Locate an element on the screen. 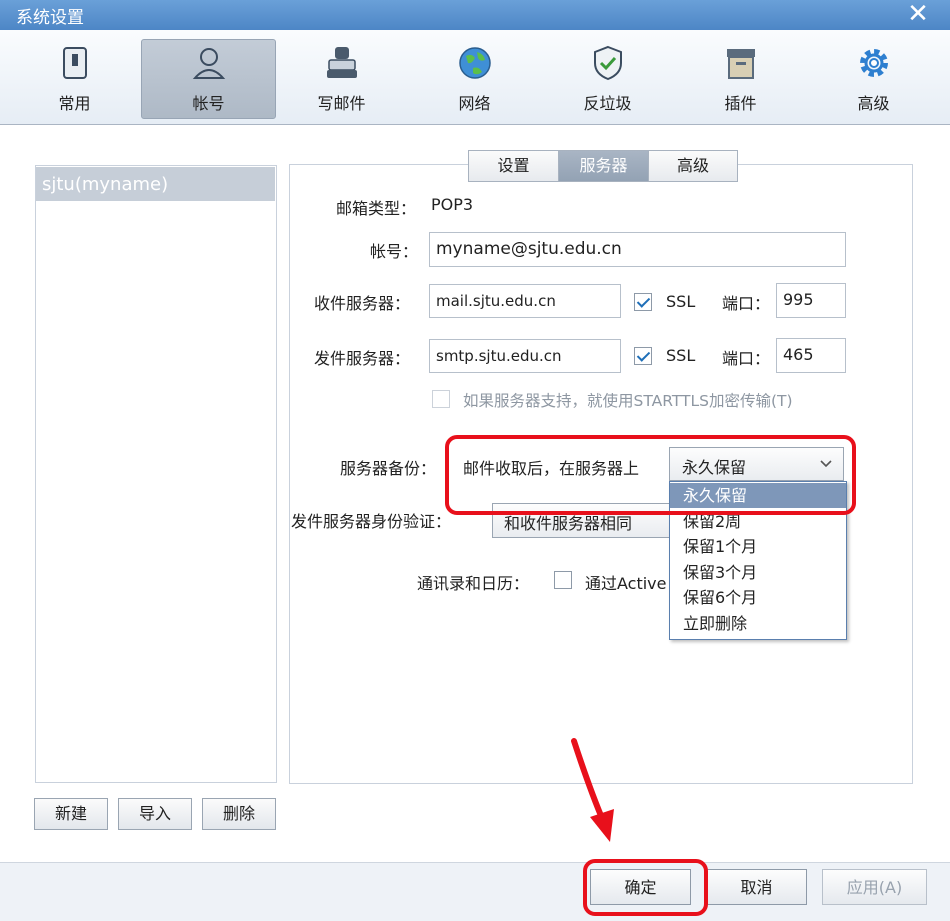 Image resolution: width=950 pixels, height=921 pixels. outgoing-ssl-label: SSL is located at coordinates (681, 355).